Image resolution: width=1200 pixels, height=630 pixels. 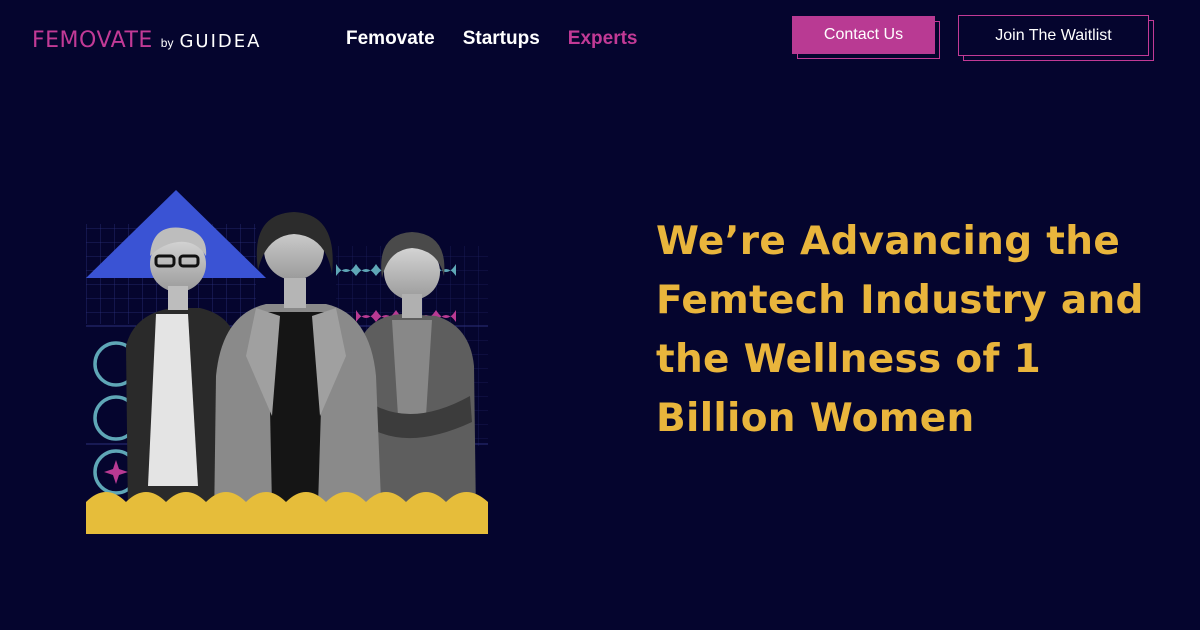 What do you see at coordinates (116, 472) in the screenshot?
I see `sparkle-icon` at bounding box center [116, 472].